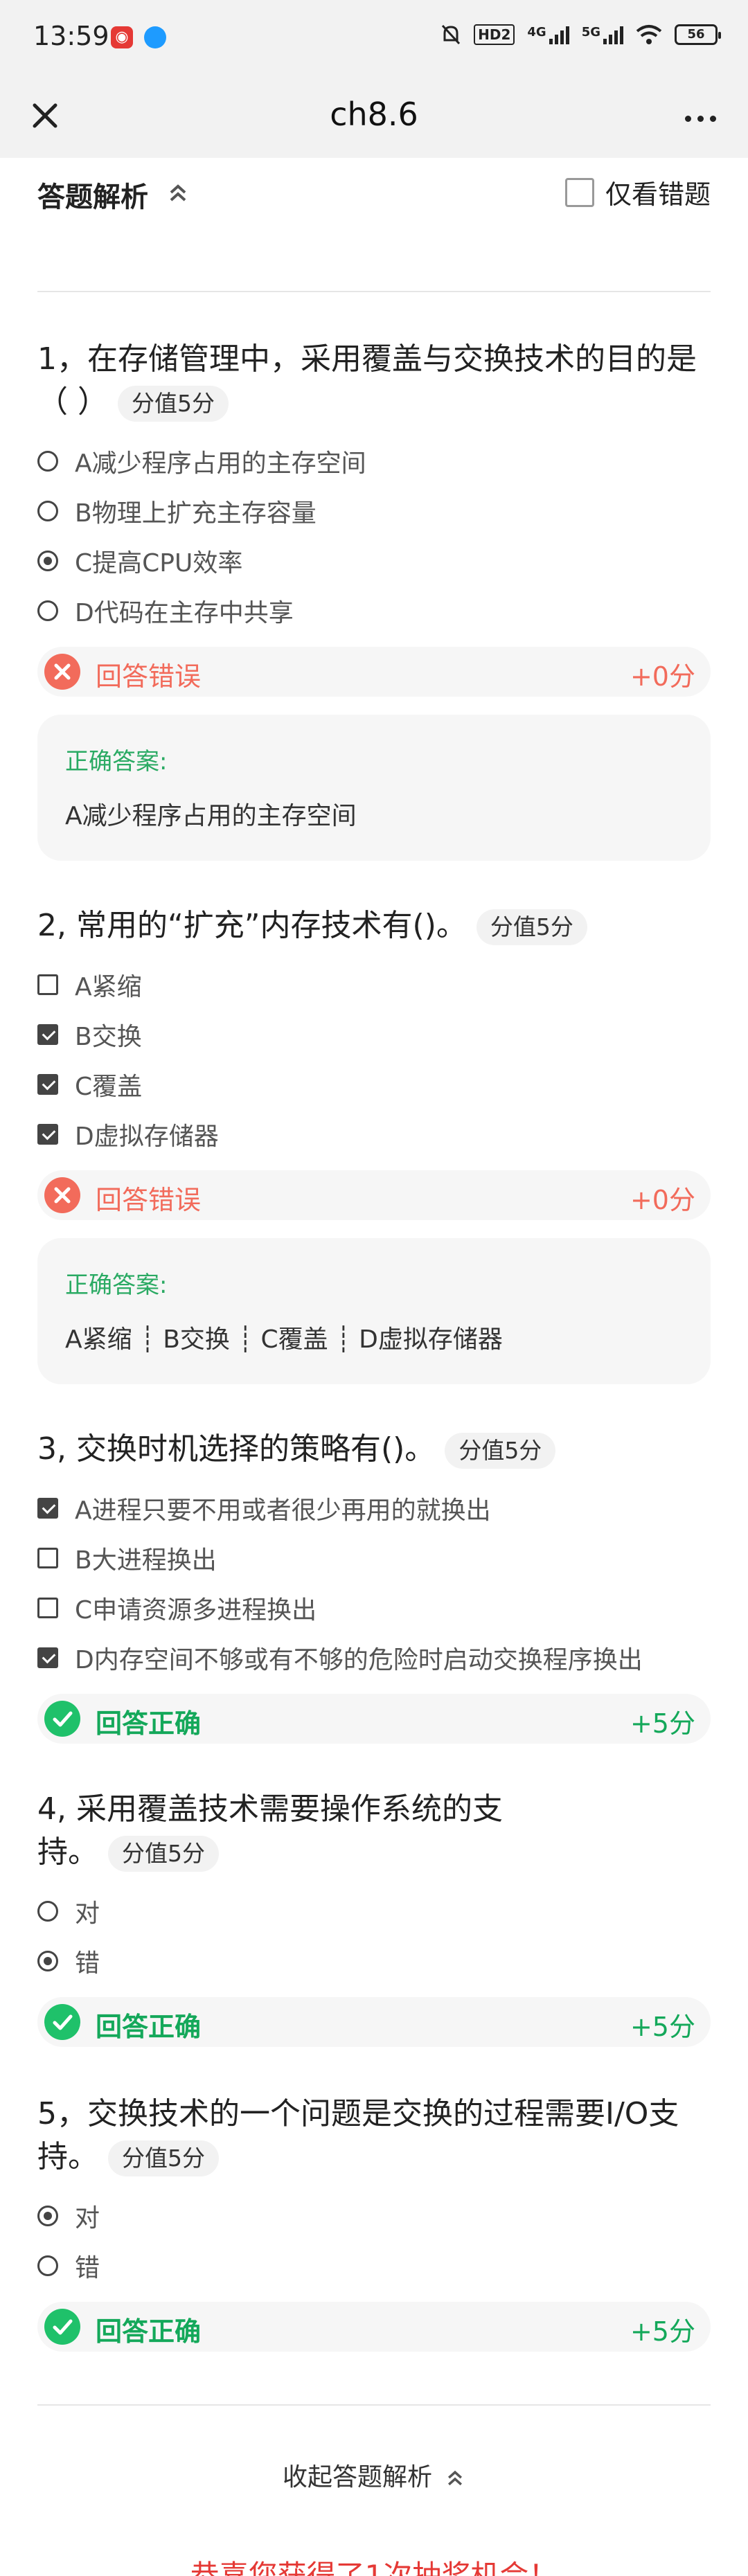 Image resolution: width=748 pixels, height=2576 pixels. What do you see at coordinates (374, 38) in the screenshot?
I see `status-bar: 13:59 ◉ HD2 4G 5G 56` at bounding box center [374, 38].